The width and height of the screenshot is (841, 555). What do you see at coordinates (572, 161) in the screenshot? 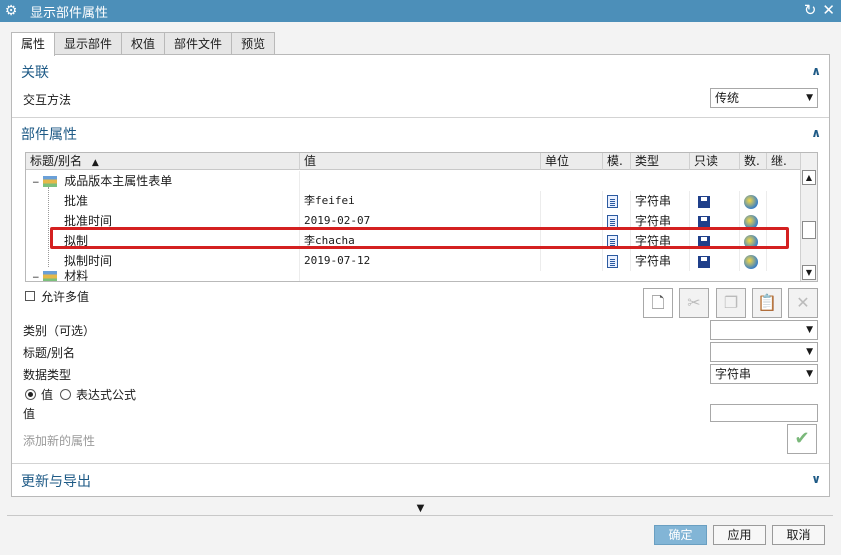
I see `column-header-unit: 单位` at bounding box center [572, 161].